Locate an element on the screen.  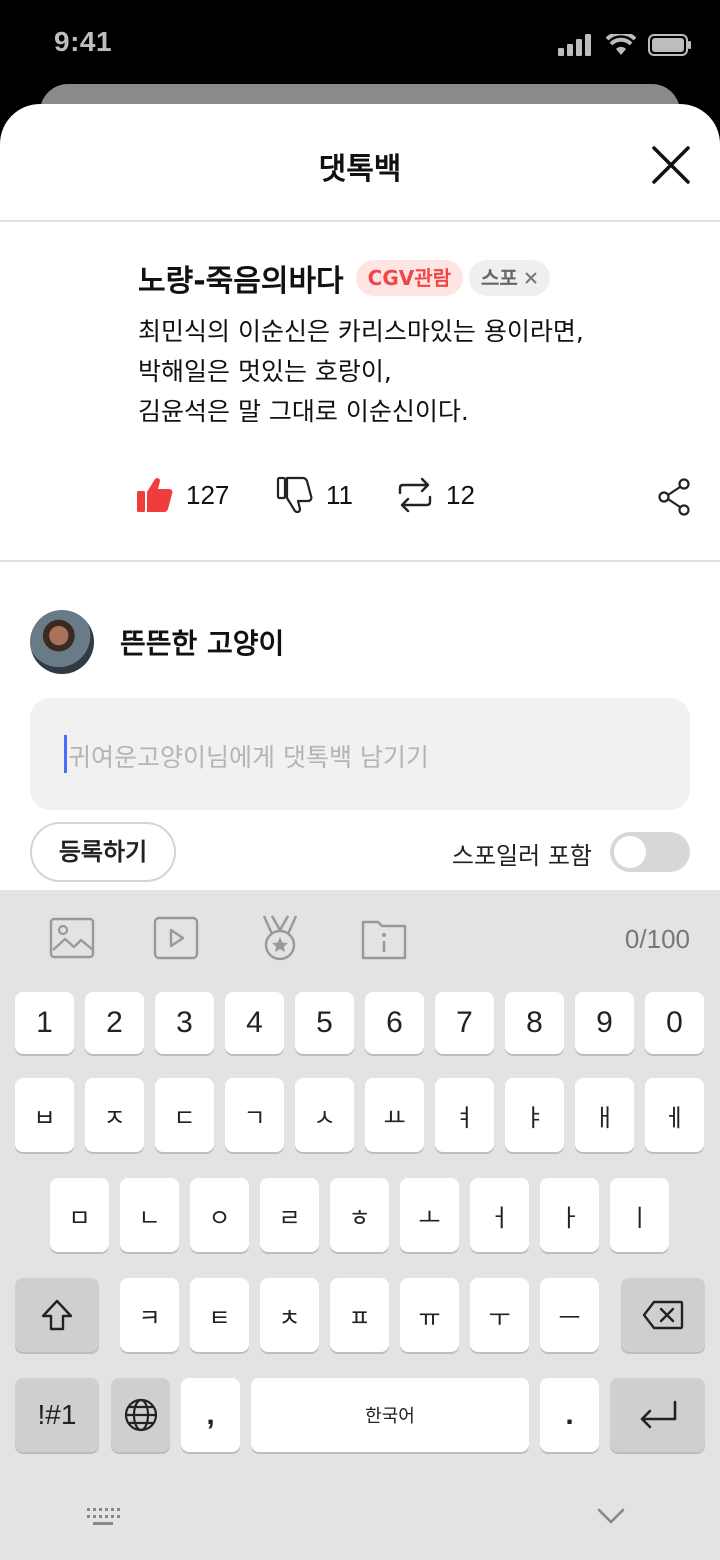
backspace-icon is located at coordinates (663, 1315).